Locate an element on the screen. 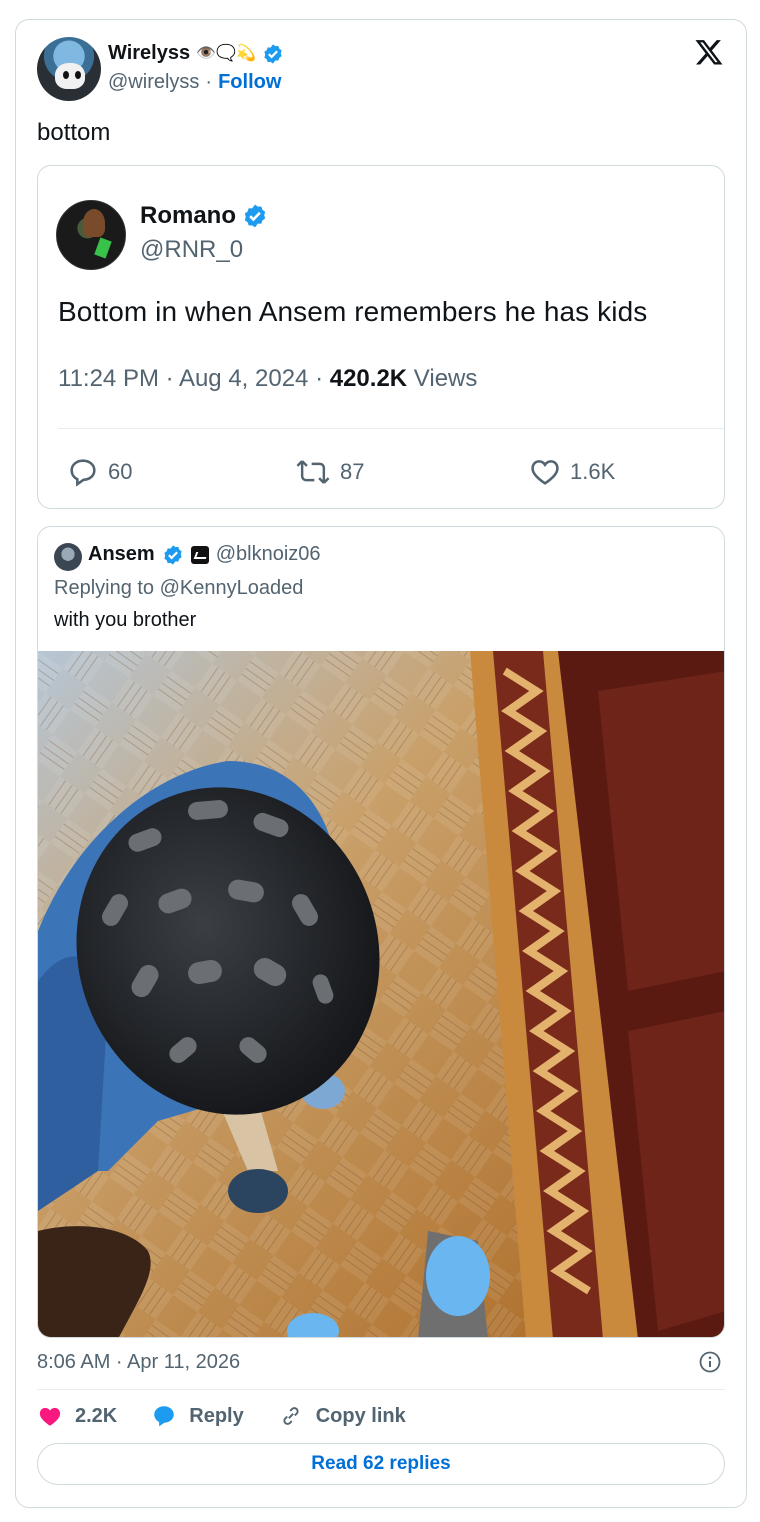 This screenshot has height=1522, width=760. romano-name-row: Romano is located at coordinates (204, 216).